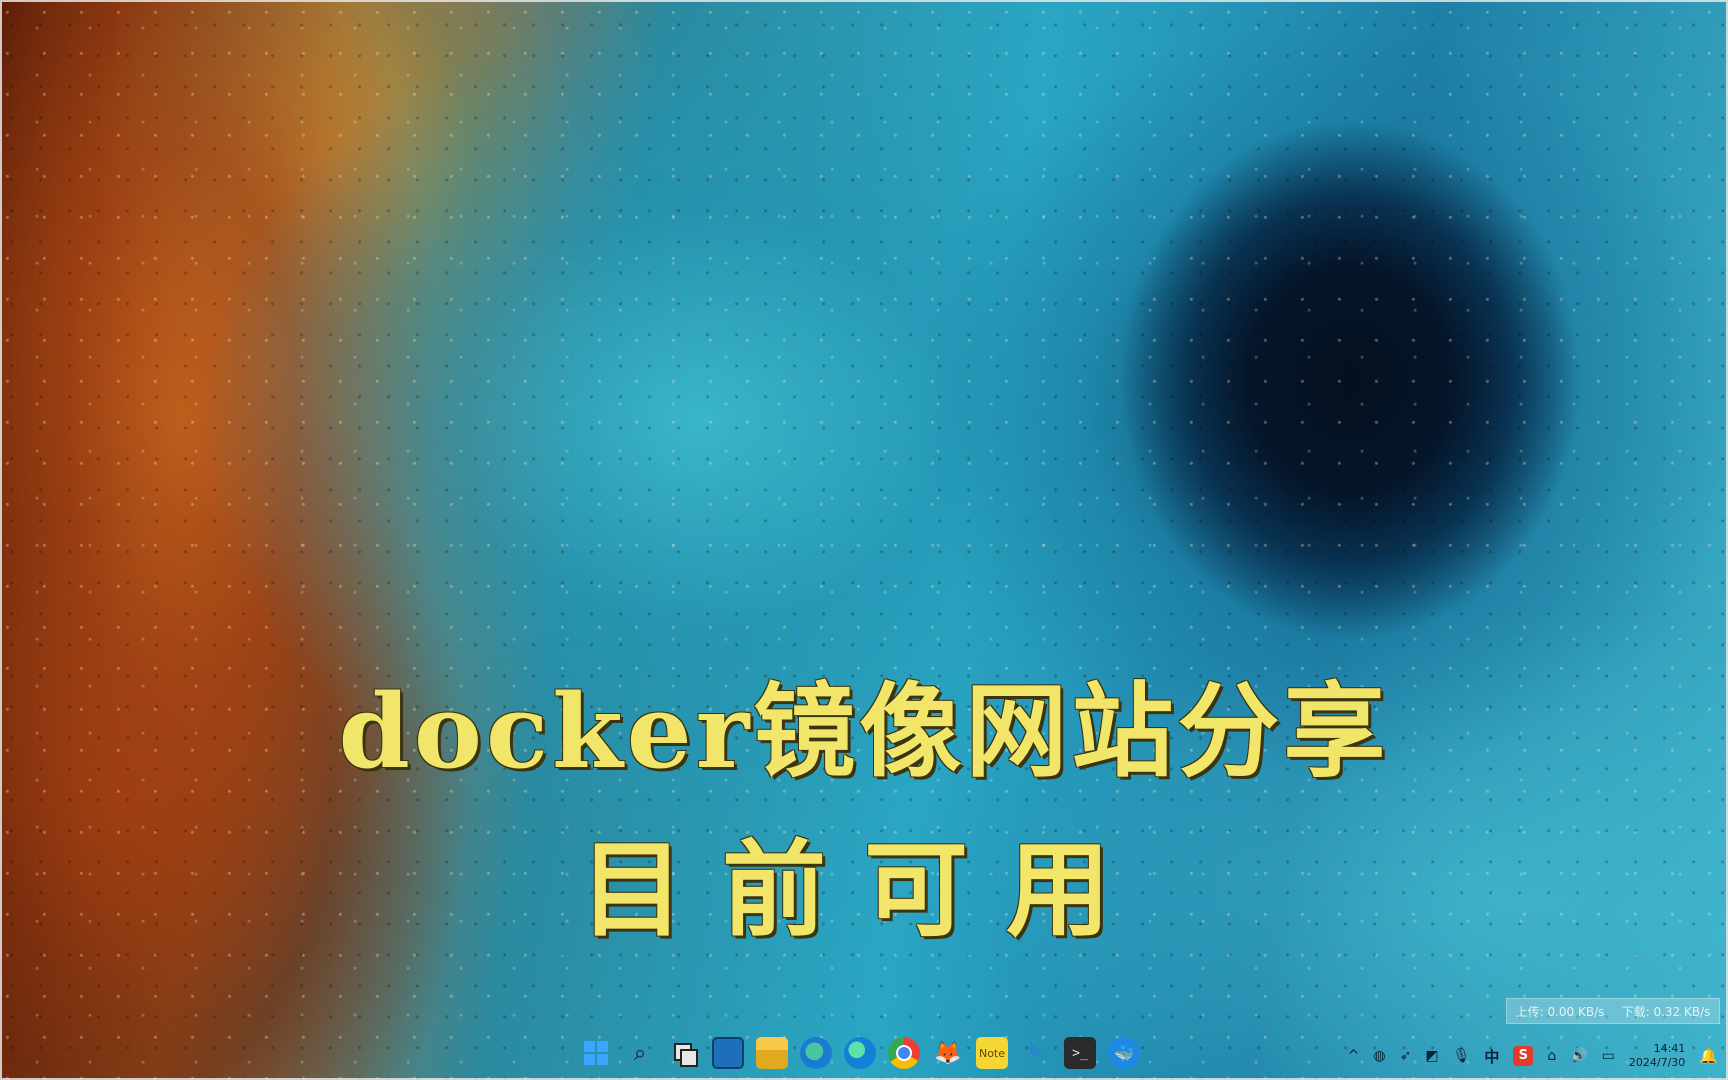 The image size is (1728, 1080). What do you see at coordinates (772, 1053) in the screenshot?
I see `file-explorer-icon` at bounding box center [772, 1053].